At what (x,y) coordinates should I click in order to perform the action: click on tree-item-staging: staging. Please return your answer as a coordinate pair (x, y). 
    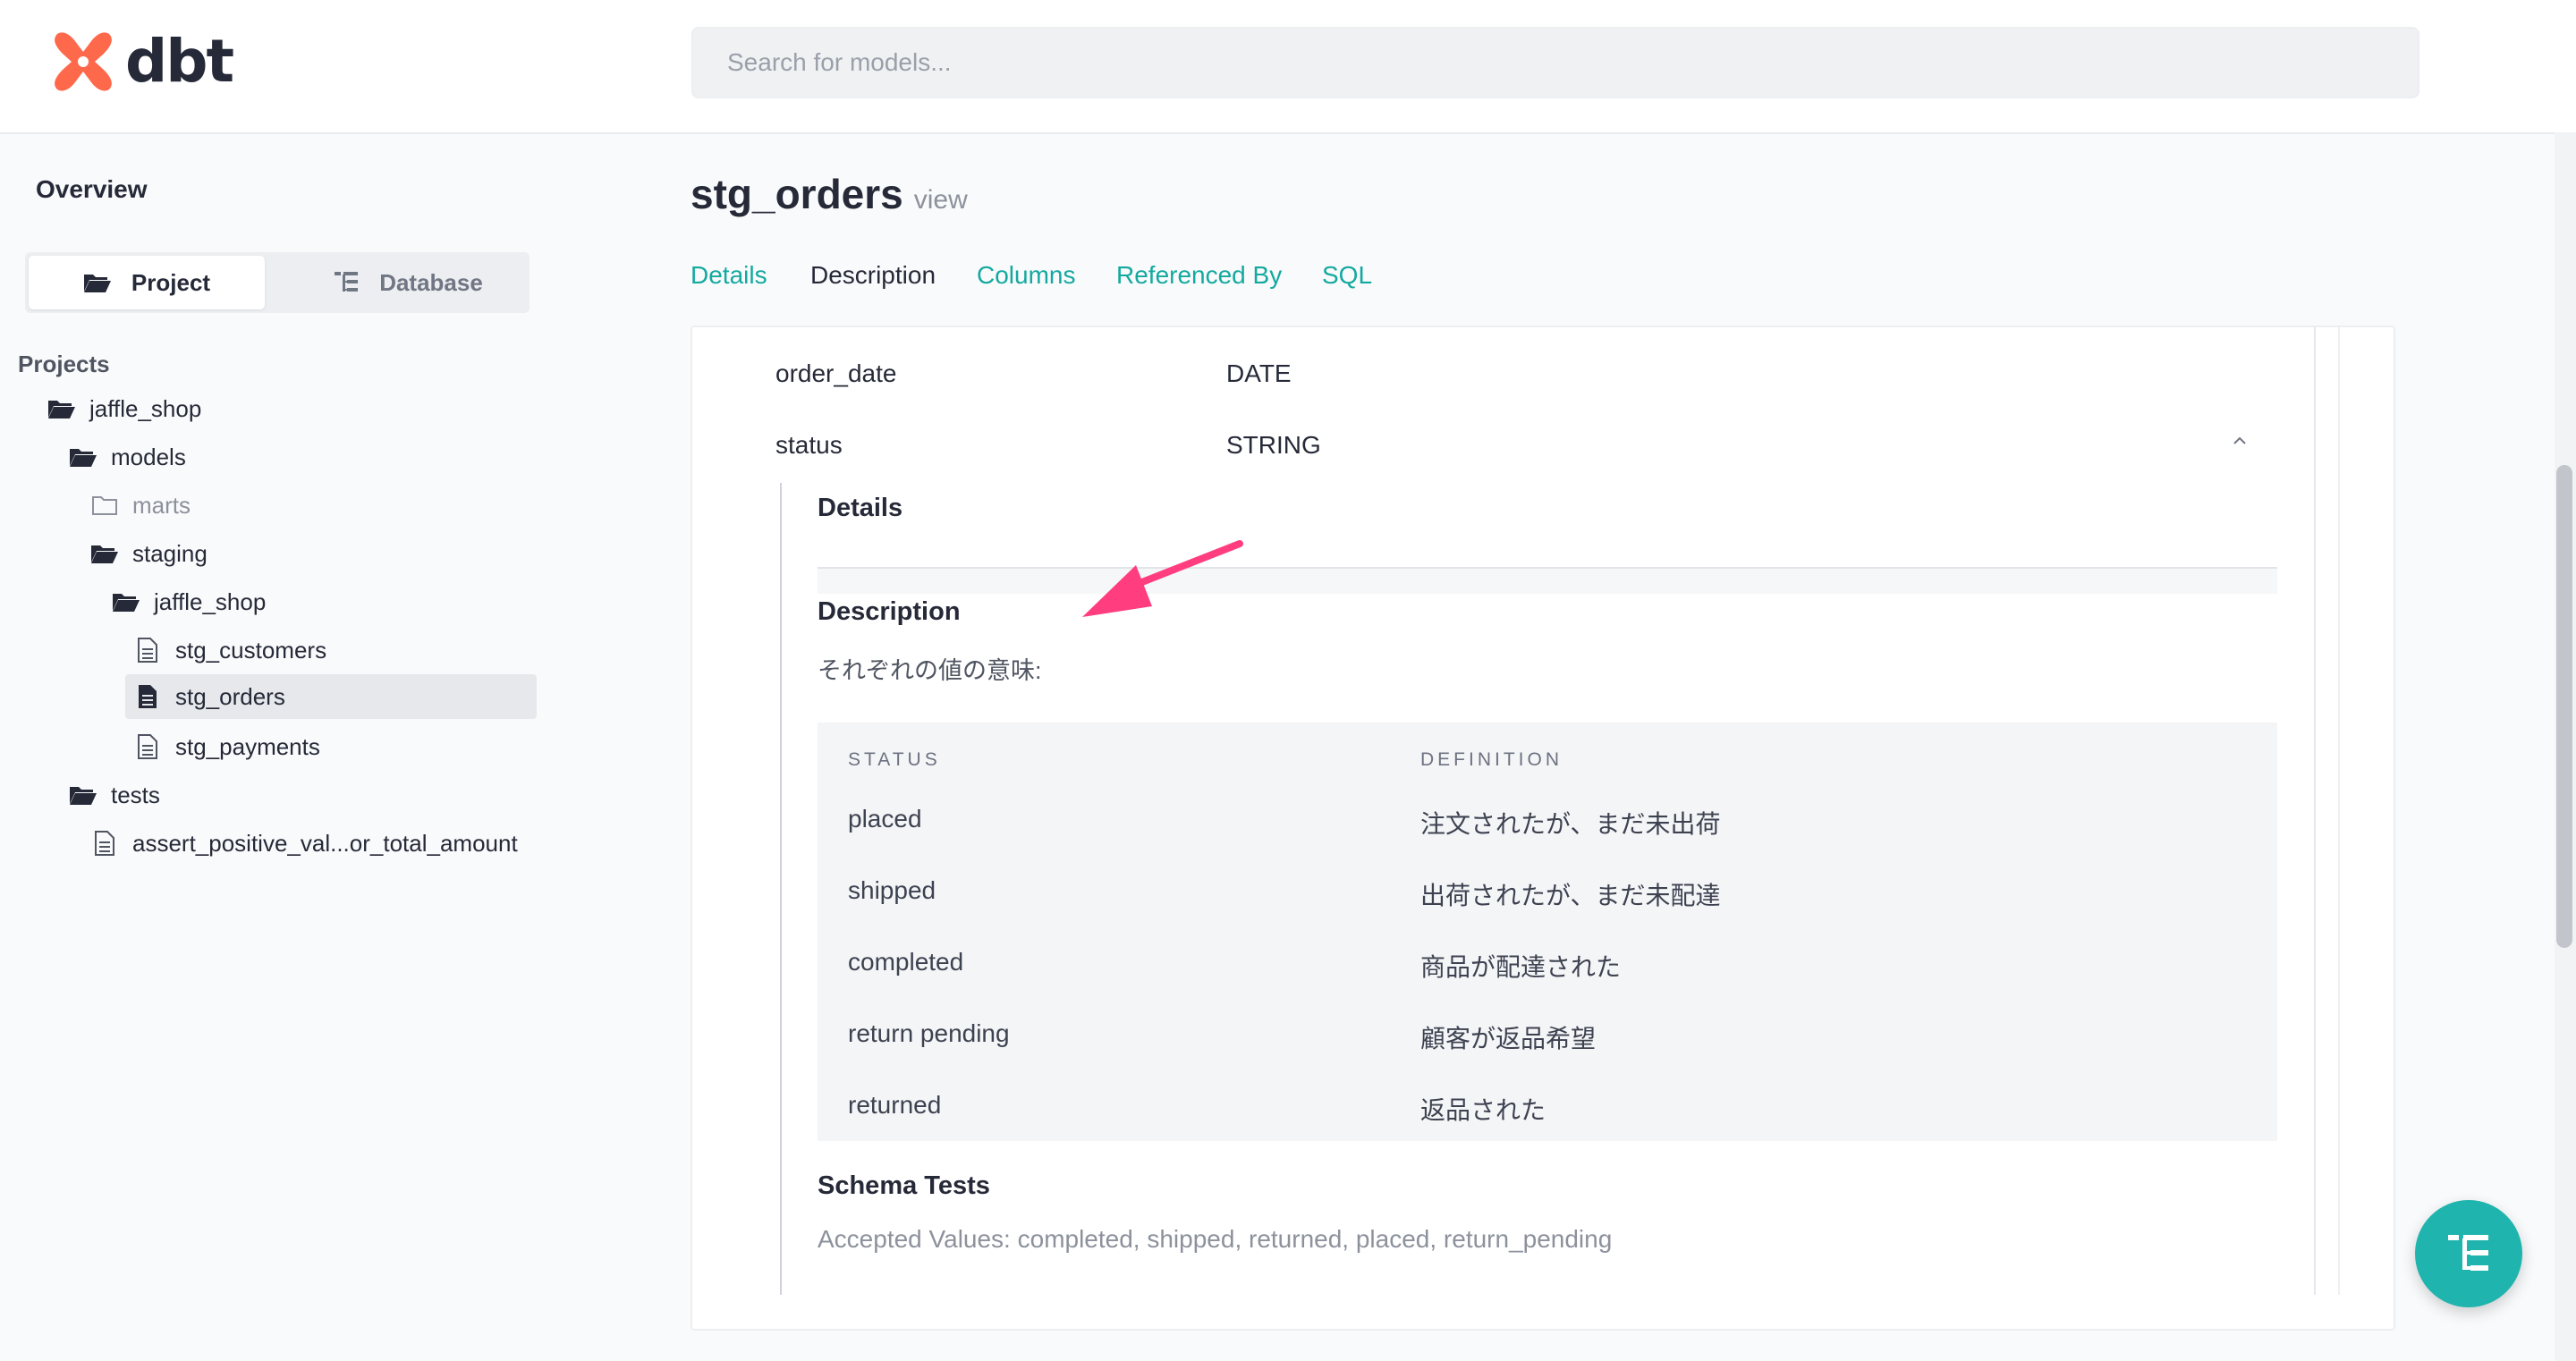
    Looking at the image, I should click on (148, 553).